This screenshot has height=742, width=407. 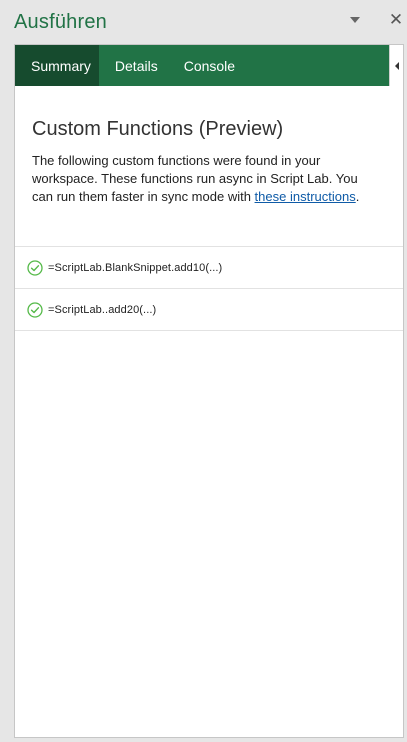 I want to click on tab-console: Console, so click(x=204, y=65).